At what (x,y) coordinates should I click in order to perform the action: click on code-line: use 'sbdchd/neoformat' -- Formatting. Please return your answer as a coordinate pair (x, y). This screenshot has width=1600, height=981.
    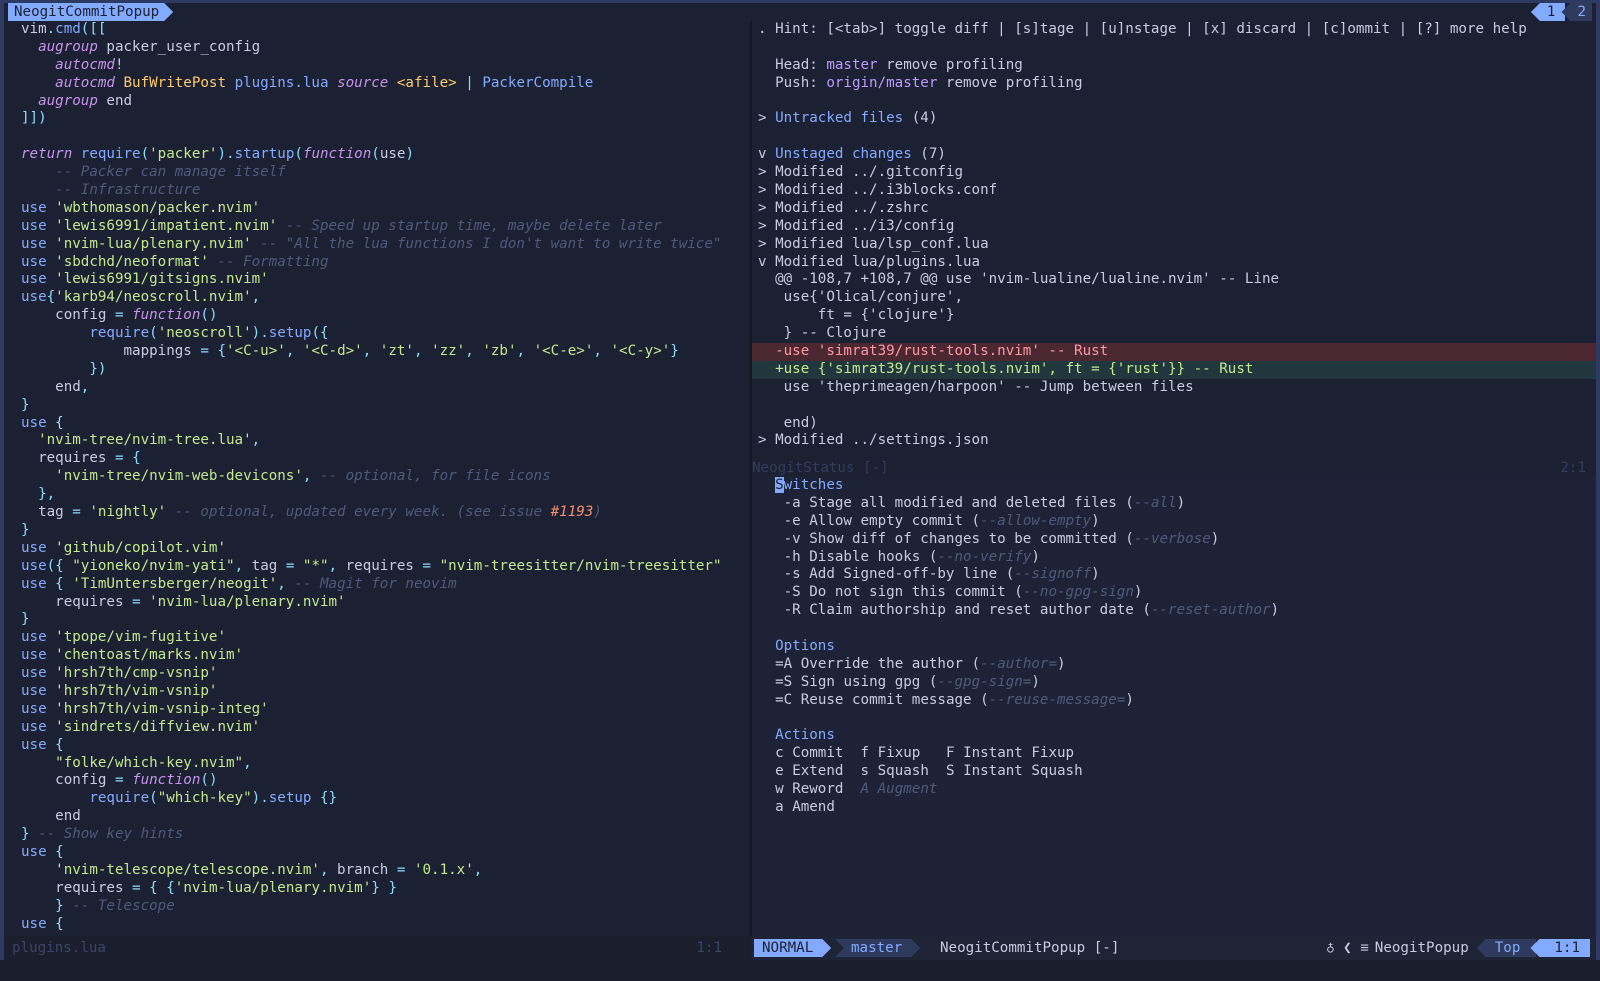
    Looking at the image, I should click on (377, 263).